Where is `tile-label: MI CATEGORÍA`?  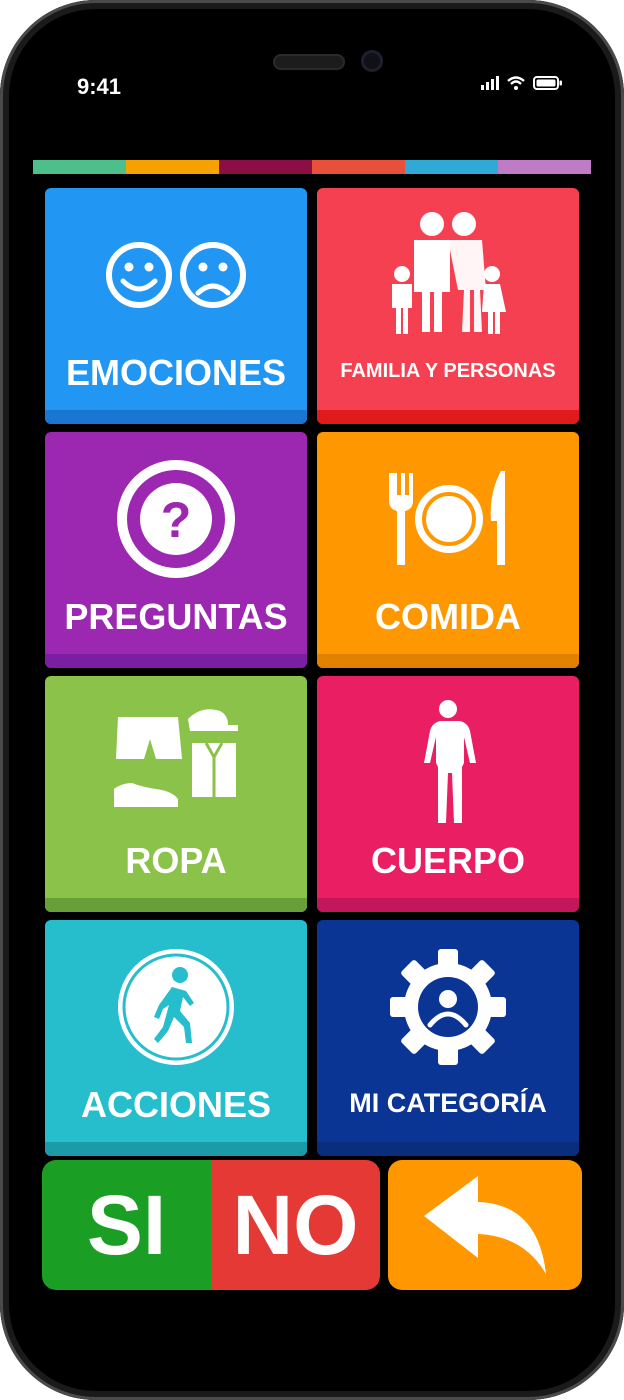
tile-label: MI CATEGORÍA is located at coordinates (448, 1103).